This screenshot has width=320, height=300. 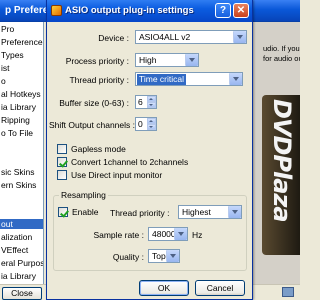 I want to click on tree-item: ist, so click(x=21, y=68).